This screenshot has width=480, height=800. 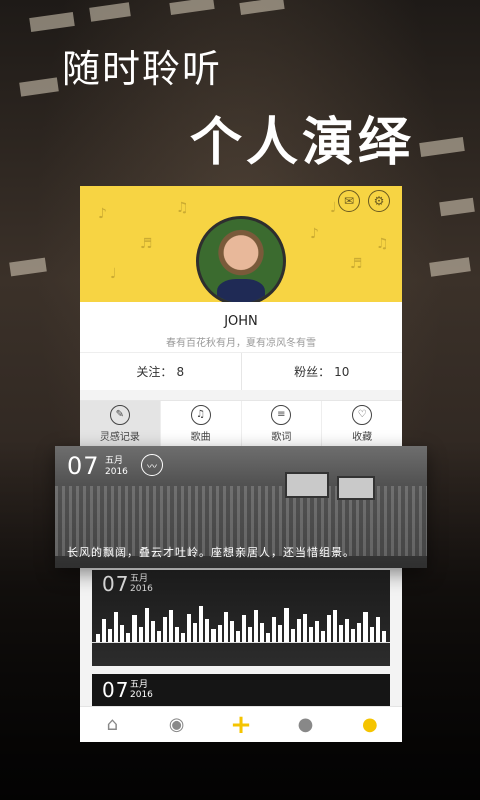 What do you see at coordinates (119, 414) in the screenshot?
I see `edit-icon: ✎` at bounding box center [119, 414].